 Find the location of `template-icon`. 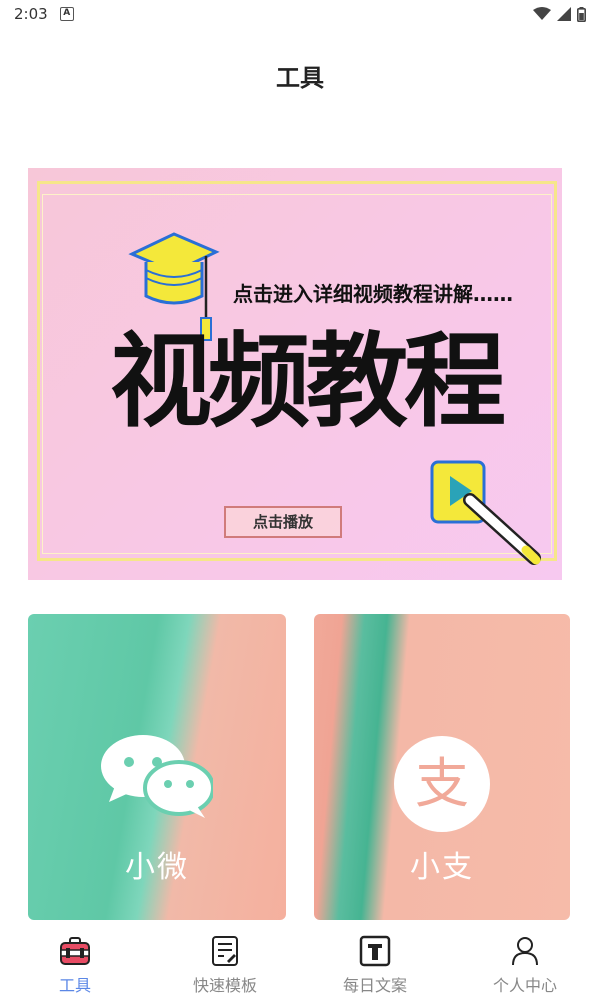

template-icon is located at coordinates (225, 951).